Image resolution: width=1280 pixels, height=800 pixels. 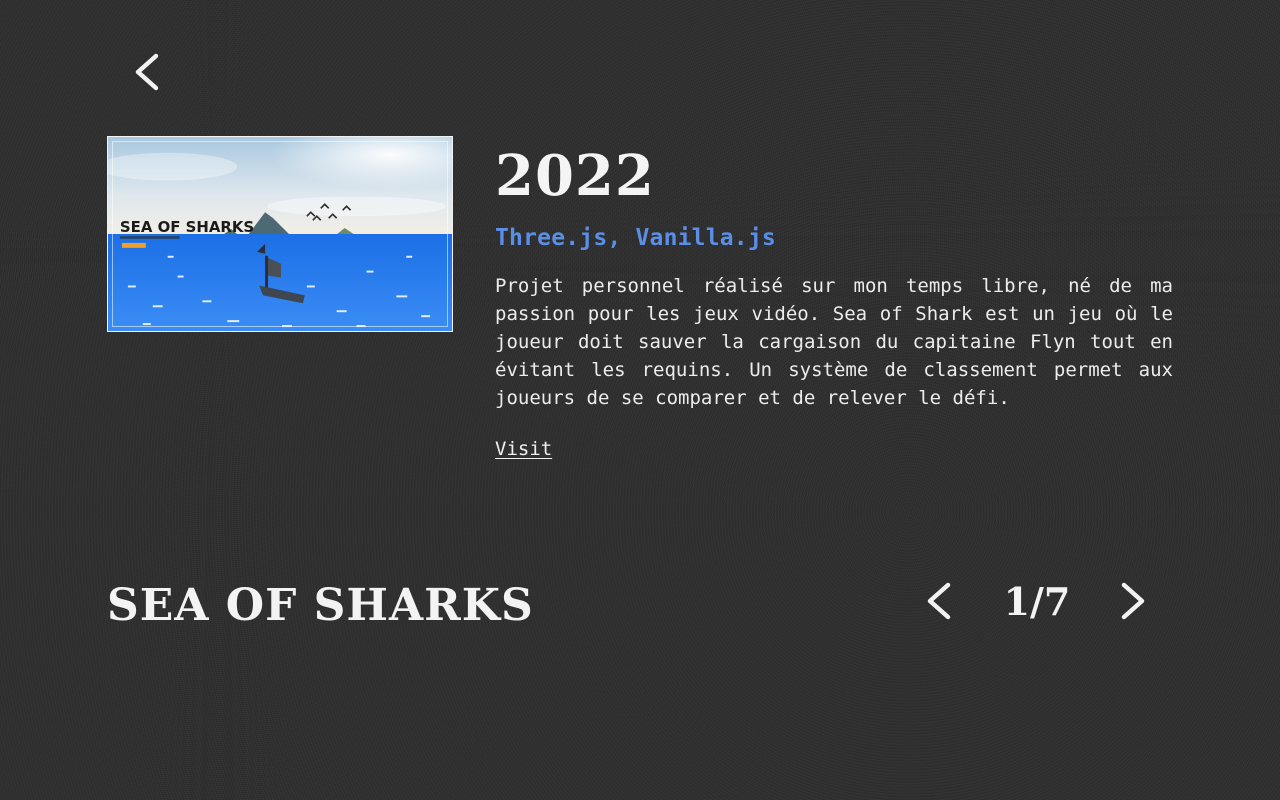 I want to click on chevron-right-icon, so click(x=1133, y=601).